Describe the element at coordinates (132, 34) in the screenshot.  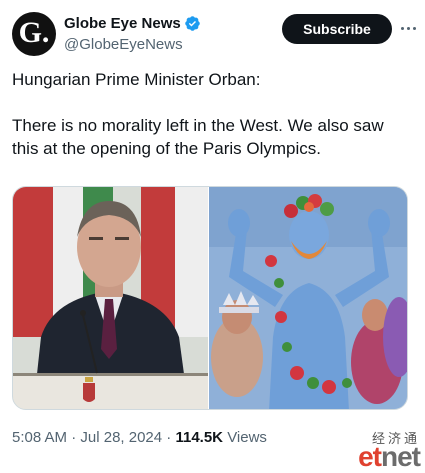
I see `author-names: Globe Eye News @GlobeEyeNews` at that location.